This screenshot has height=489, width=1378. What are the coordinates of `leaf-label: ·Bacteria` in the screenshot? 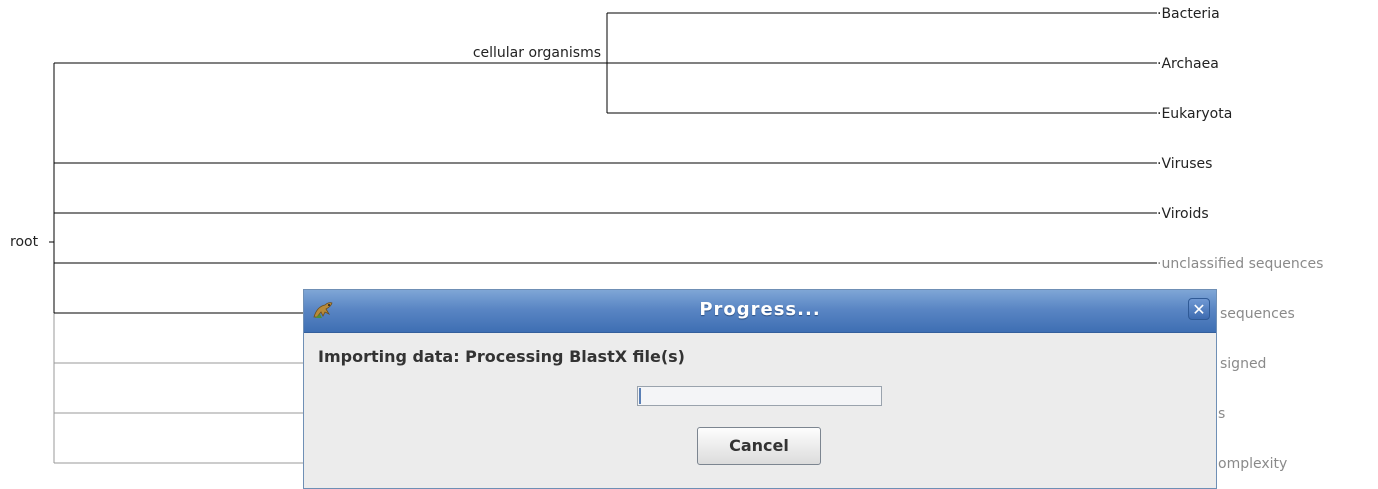 It's located at (1188, 14).